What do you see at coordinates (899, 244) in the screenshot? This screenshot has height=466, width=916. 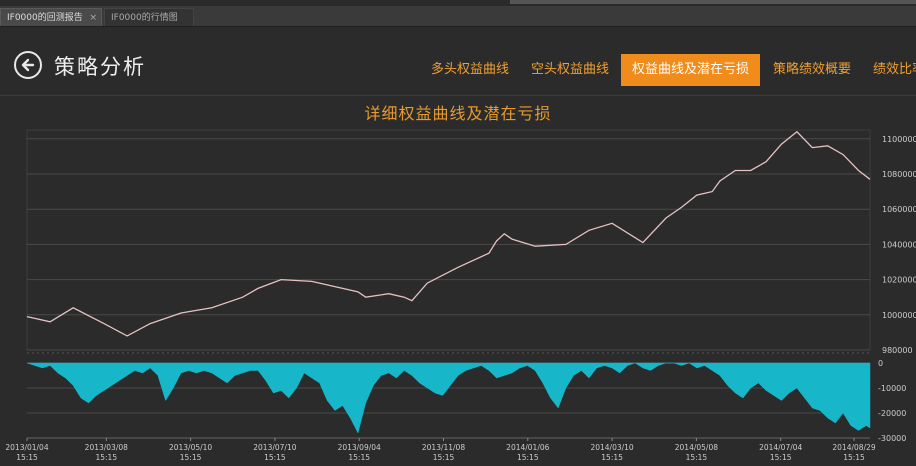 I see `y-tick-label: 1040000` at bounding box center [899, 244].